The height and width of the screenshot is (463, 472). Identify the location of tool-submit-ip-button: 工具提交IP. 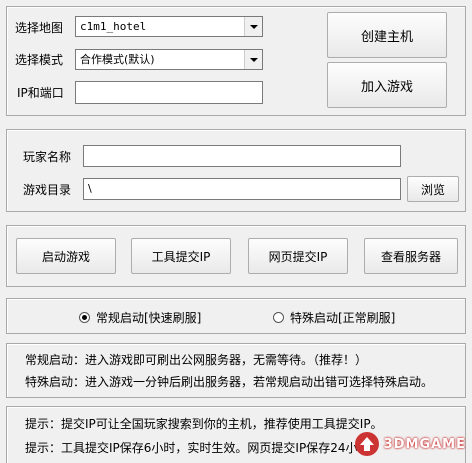
(181, 256).